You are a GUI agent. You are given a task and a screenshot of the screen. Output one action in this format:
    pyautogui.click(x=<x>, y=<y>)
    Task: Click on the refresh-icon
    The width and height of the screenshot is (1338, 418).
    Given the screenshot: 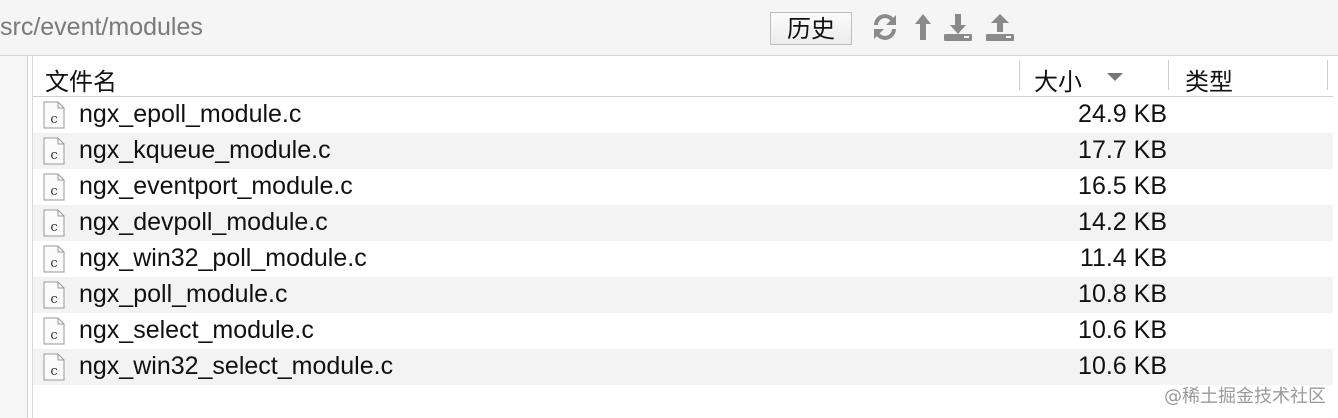 What is the action you would take?
    pyautogui.click(x=885, y=29)
    